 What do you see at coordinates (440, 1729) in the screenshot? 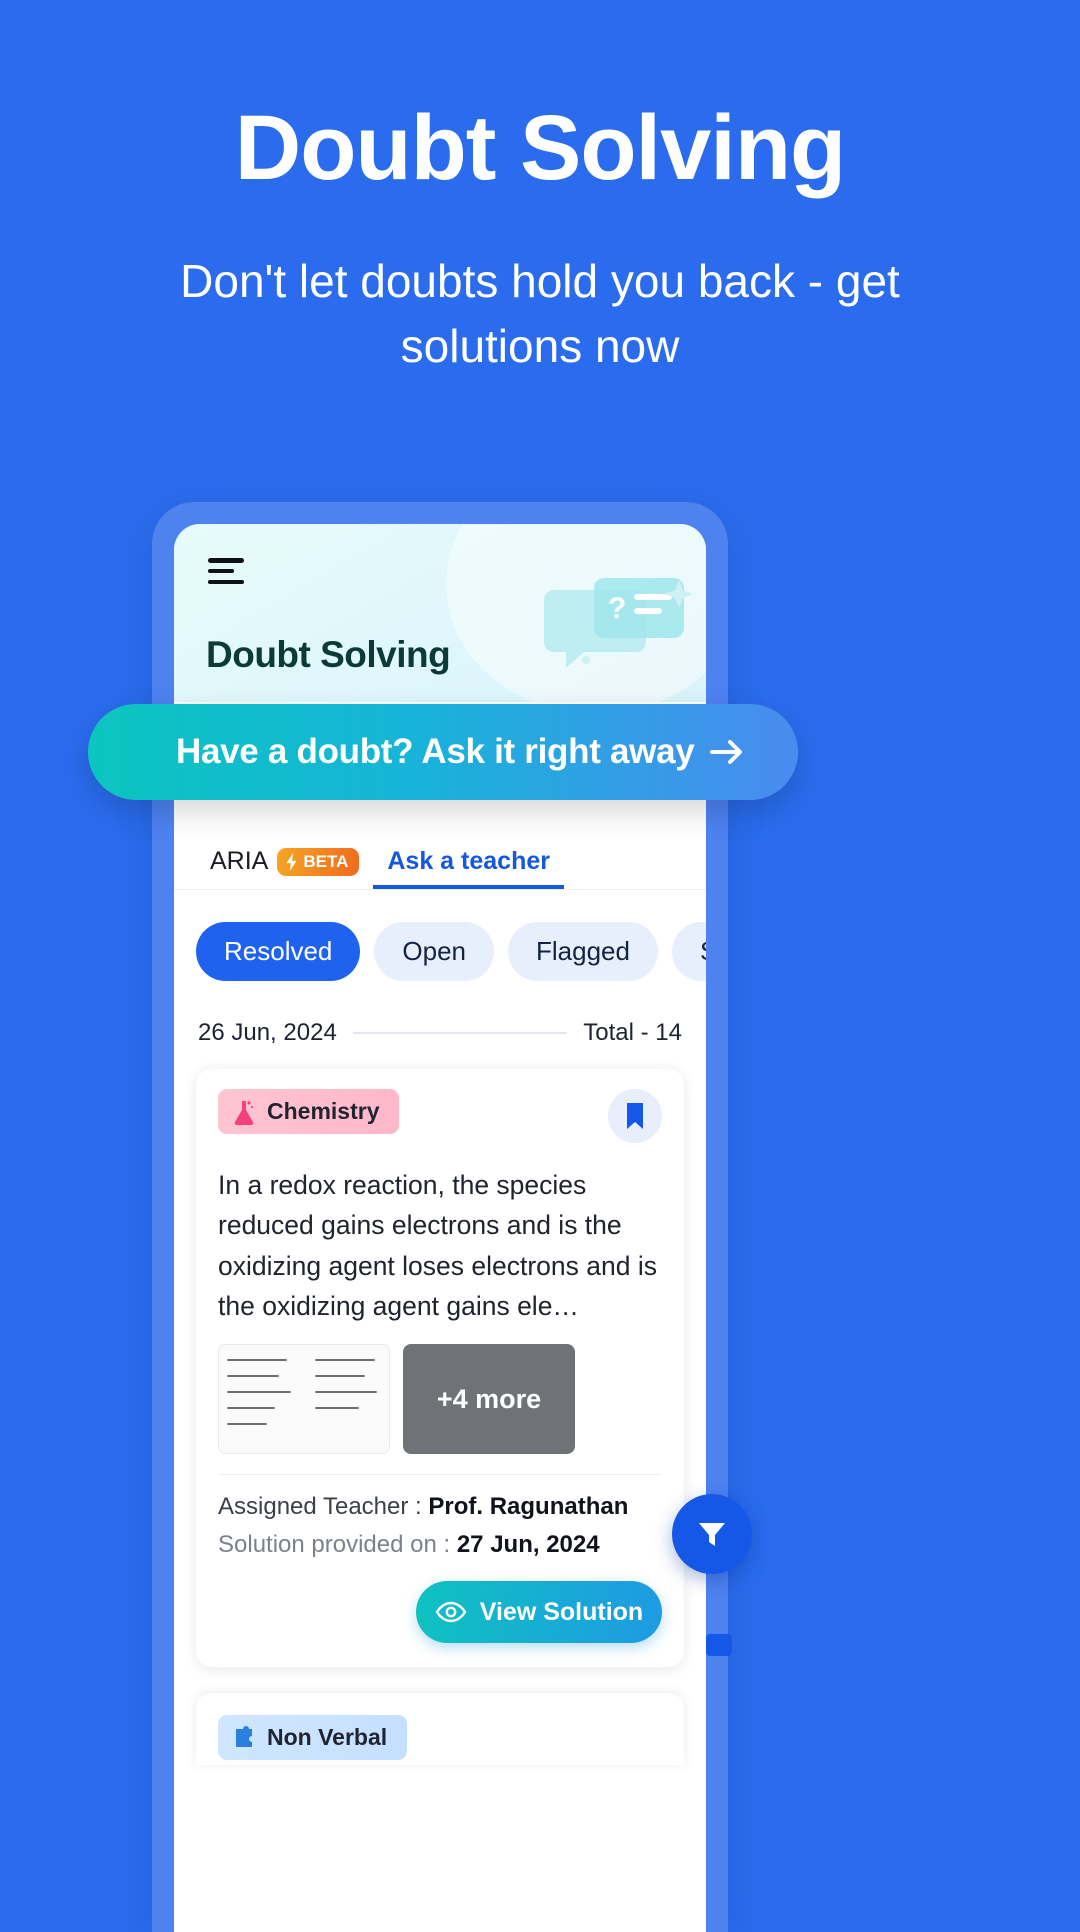
I see `doubt-card-secondary: Non Verbal` at bounding box center [440, 1729].